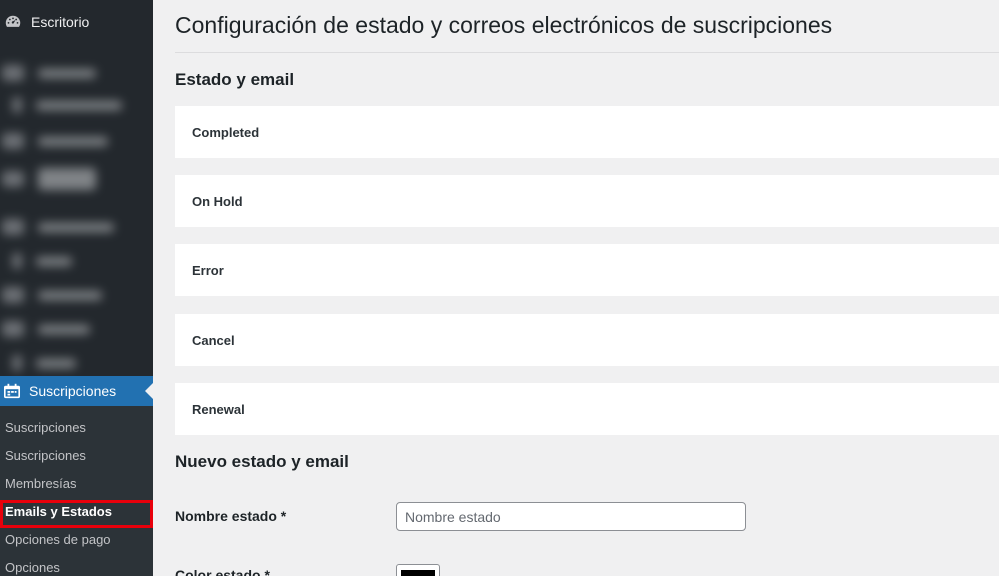  Describe the element at coordinates (12, 391) in the screenshot. I see `calendar-icon` at that location.